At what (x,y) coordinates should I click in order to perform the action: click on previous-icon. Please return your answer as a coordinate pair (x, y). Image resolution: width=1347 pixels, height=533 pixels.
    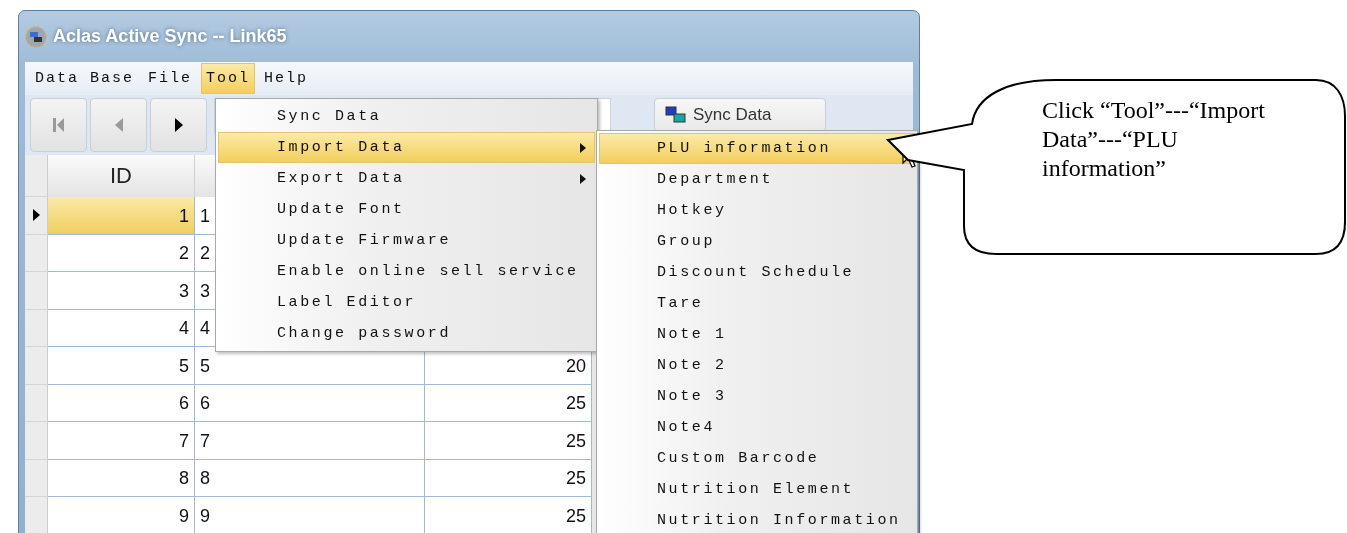
    Looking at the image, I should click on (118, 125).